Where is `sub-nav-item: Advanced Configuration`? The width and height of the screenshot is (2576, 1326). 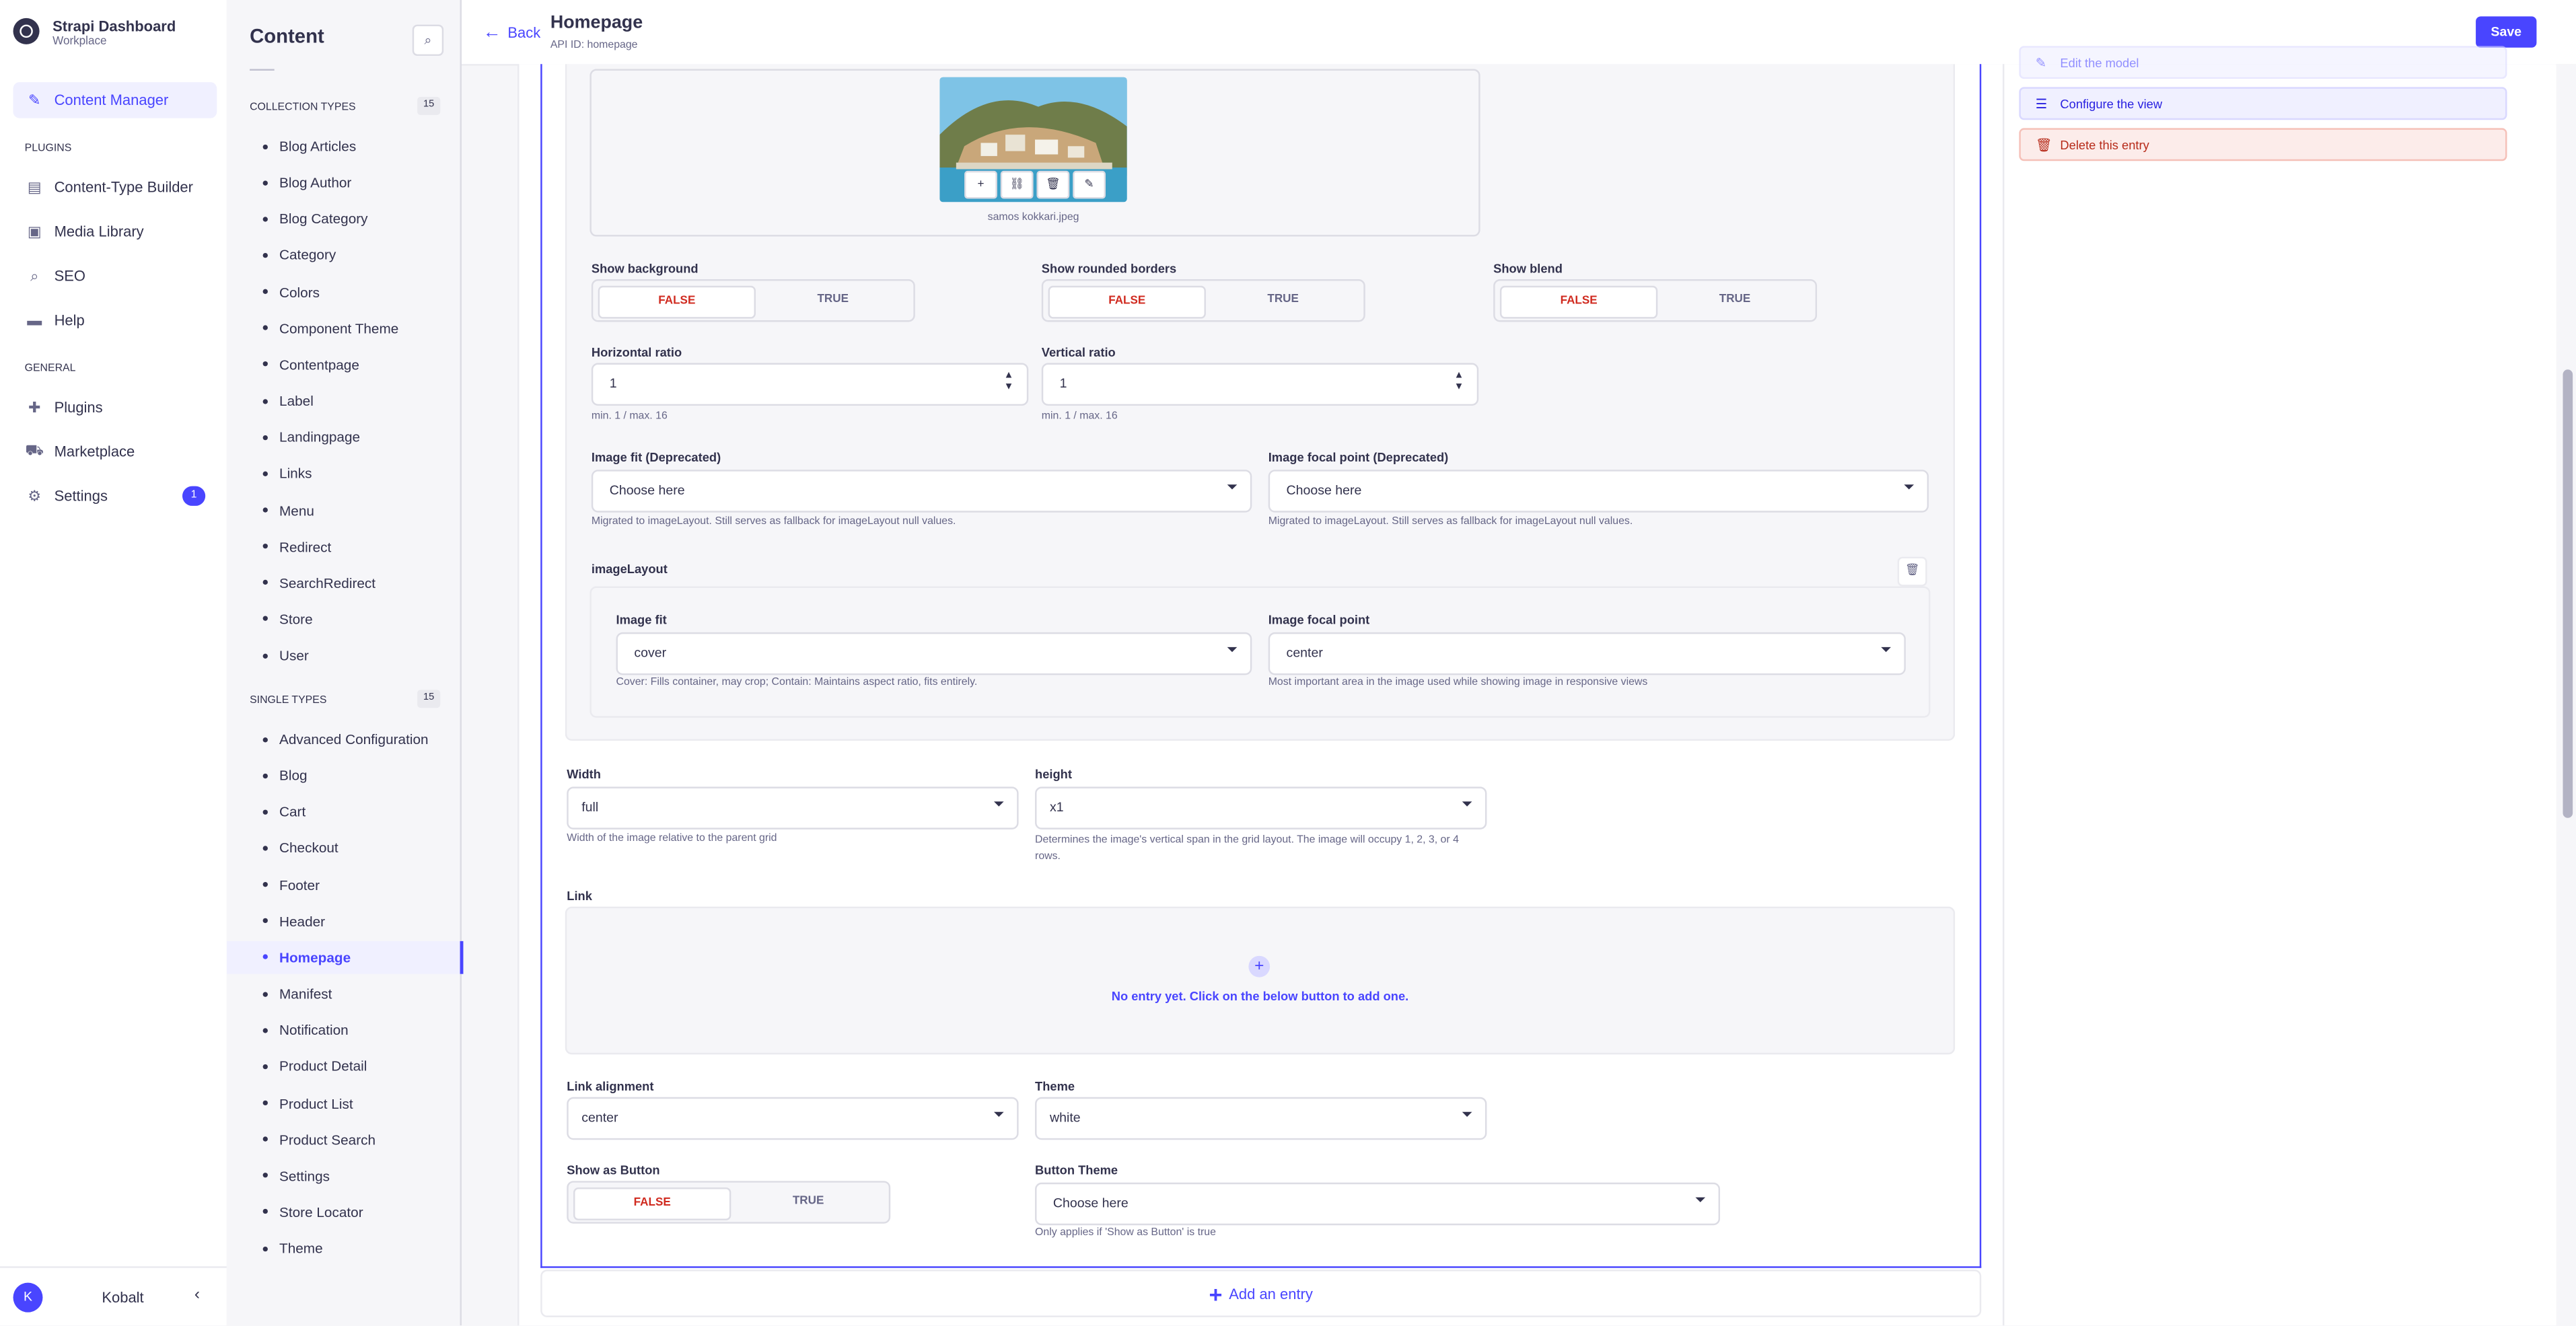
sub-nav-item: Advanced Configuration is located at coordinates (343, 739).